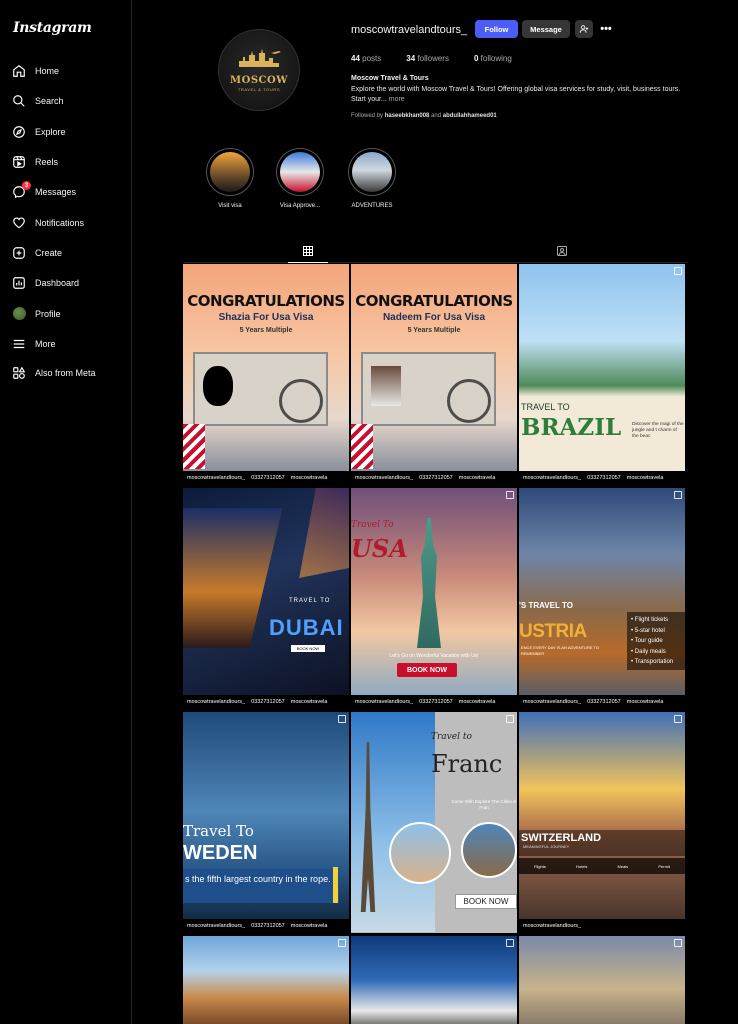 This screenshot has width=738, height=1024. What do you see at coordinates (650, 620) in the screenshot?
I see `feature-item: • Flight tickets` at bounding box center [650, 620].